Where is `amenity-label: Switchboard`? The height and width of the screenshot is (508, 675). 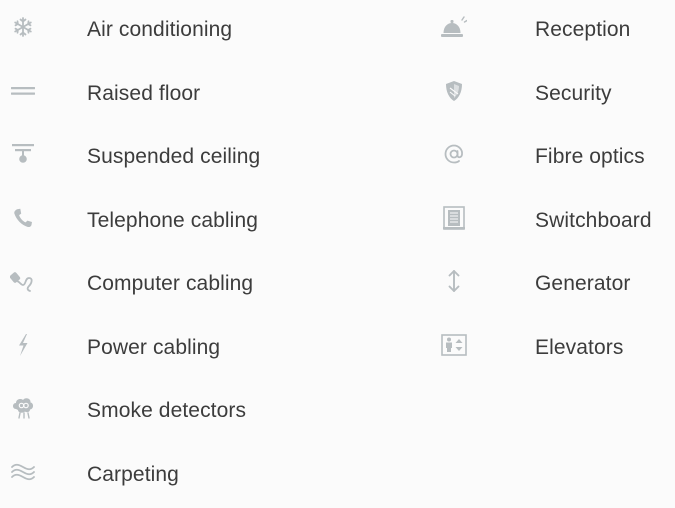 amenity-label: Switchboard is located at coordinates (593, 221).